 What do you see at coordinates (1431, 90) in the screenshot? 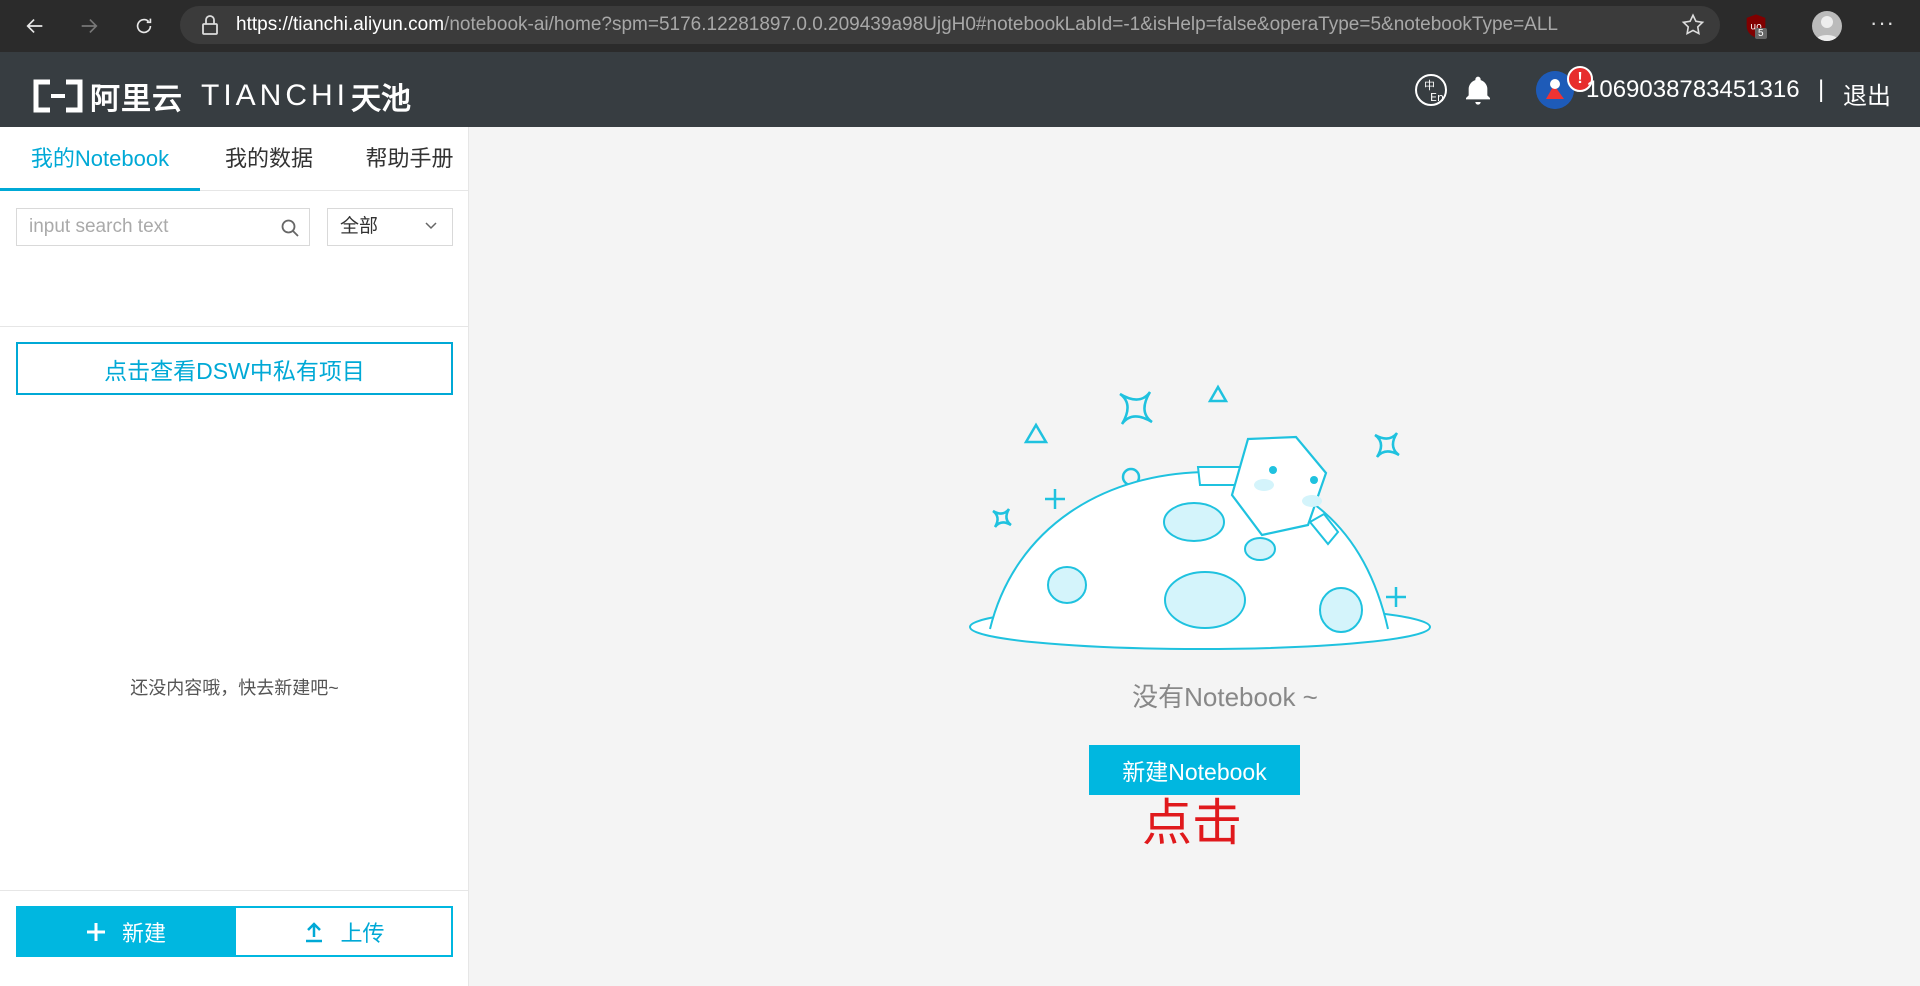
I see `language-switch-icon: 中En` at bounding box center [1431, 90].